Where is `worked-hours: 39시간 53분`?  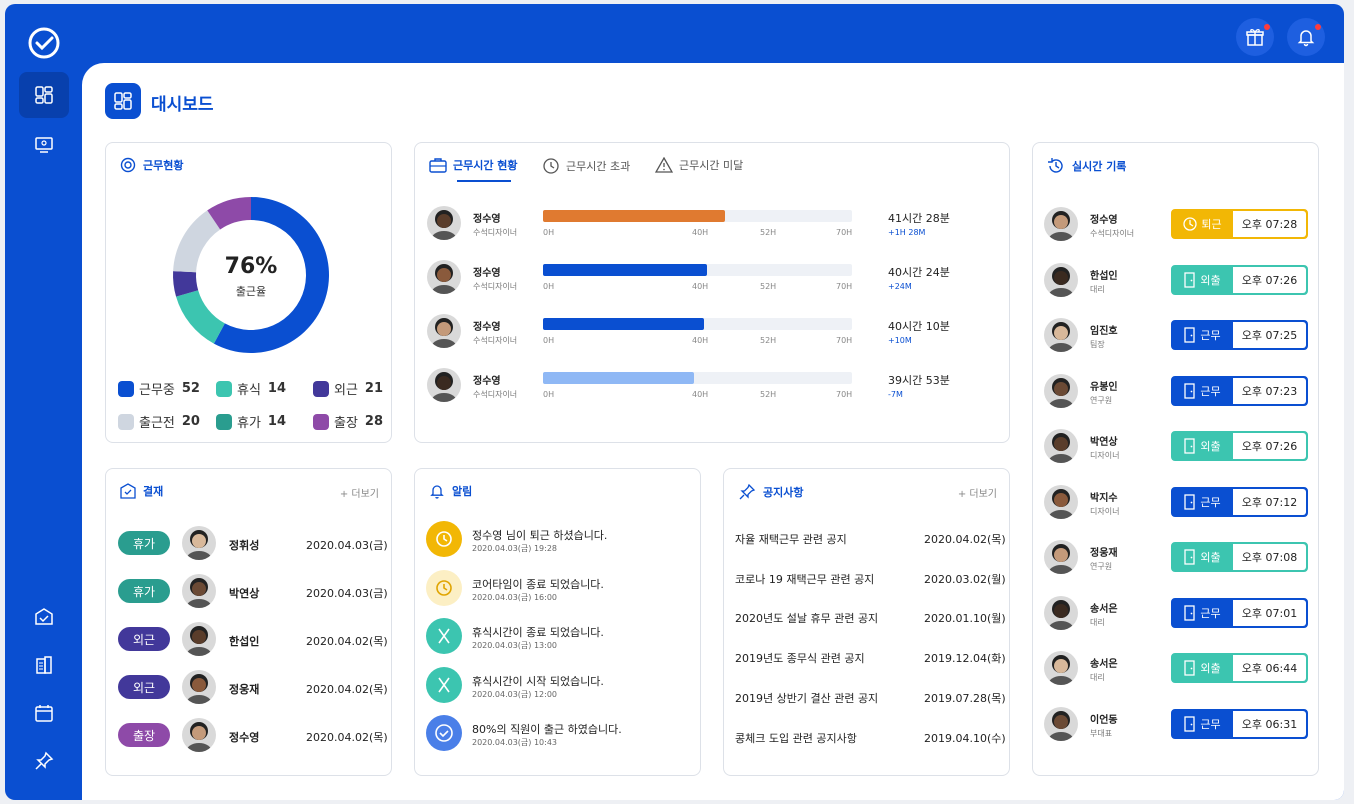
worked-hours: 39시간 53분 is located at coordinates (919, 380).